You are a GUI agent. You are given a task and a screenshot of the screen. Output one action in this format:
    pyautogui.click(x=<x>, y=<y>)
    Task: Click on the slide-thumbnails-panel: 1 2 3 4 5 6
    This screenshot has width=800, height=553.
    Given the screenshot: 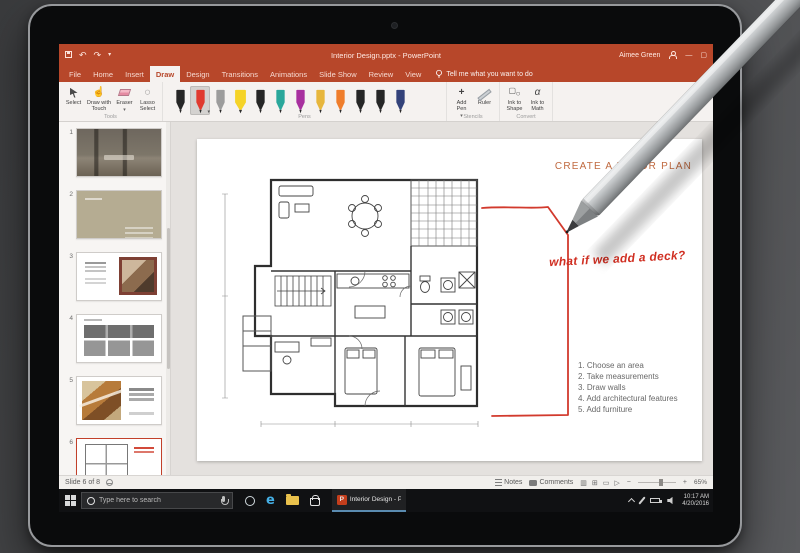 What is the action you would take?
    pyautogui.click(x=115, y=298)
    